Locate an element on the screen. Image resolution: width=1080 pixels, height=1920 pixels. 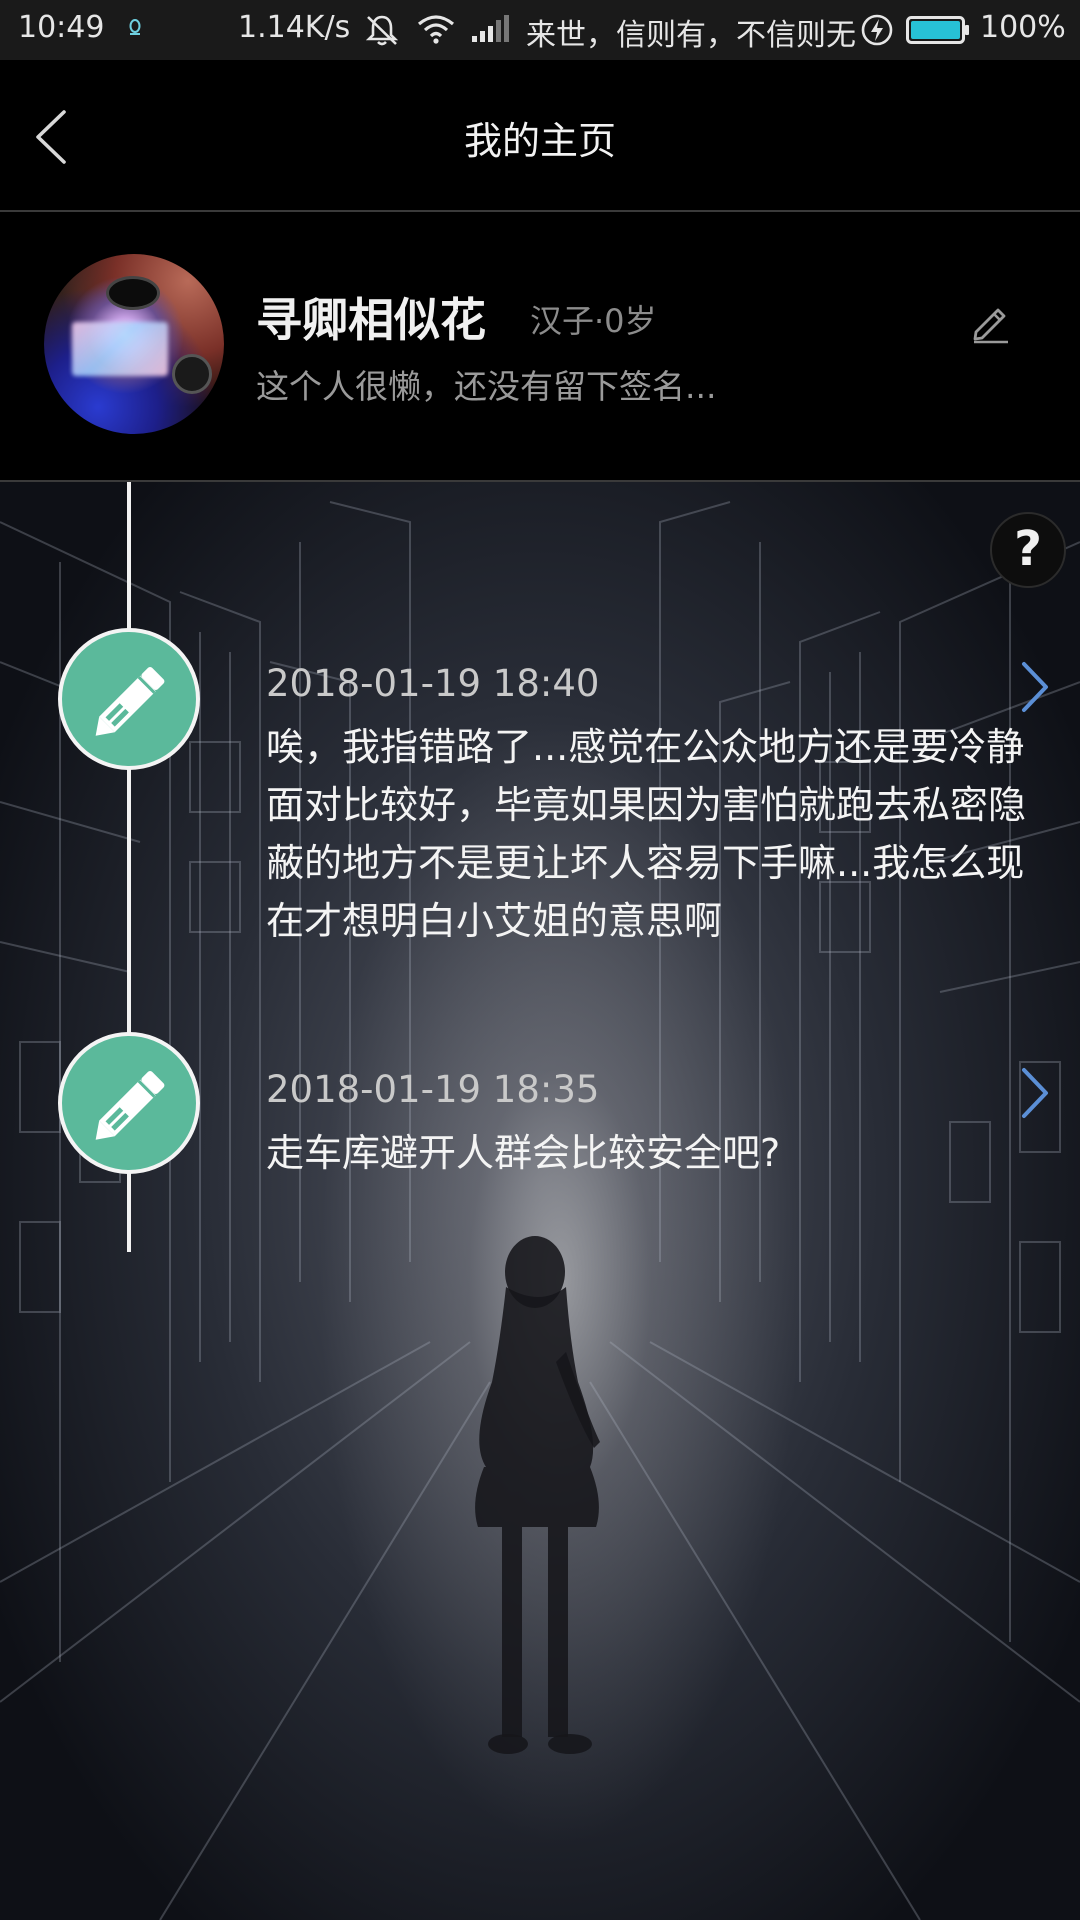
page-title: 我的主页 is located at coordinates (539, 141).